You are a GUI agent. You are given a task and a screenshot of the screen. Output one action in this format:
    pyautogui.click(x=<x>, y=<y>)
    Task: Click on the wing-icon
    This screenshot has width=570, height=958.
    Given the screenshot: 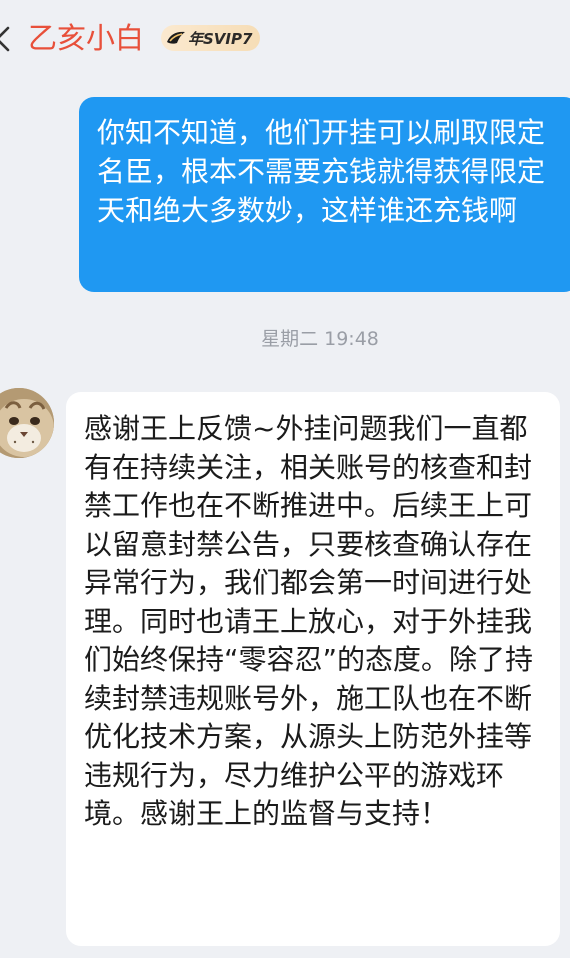 What is the action you would take?
    pyautogui.click(x=176, y=37)
    